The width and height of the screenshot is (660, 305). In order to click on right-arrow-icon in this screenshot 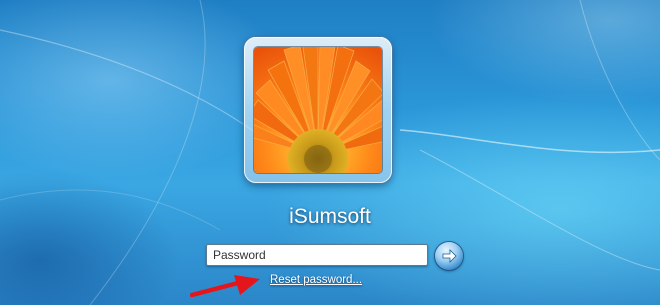, I will do `click(449, 256)`.